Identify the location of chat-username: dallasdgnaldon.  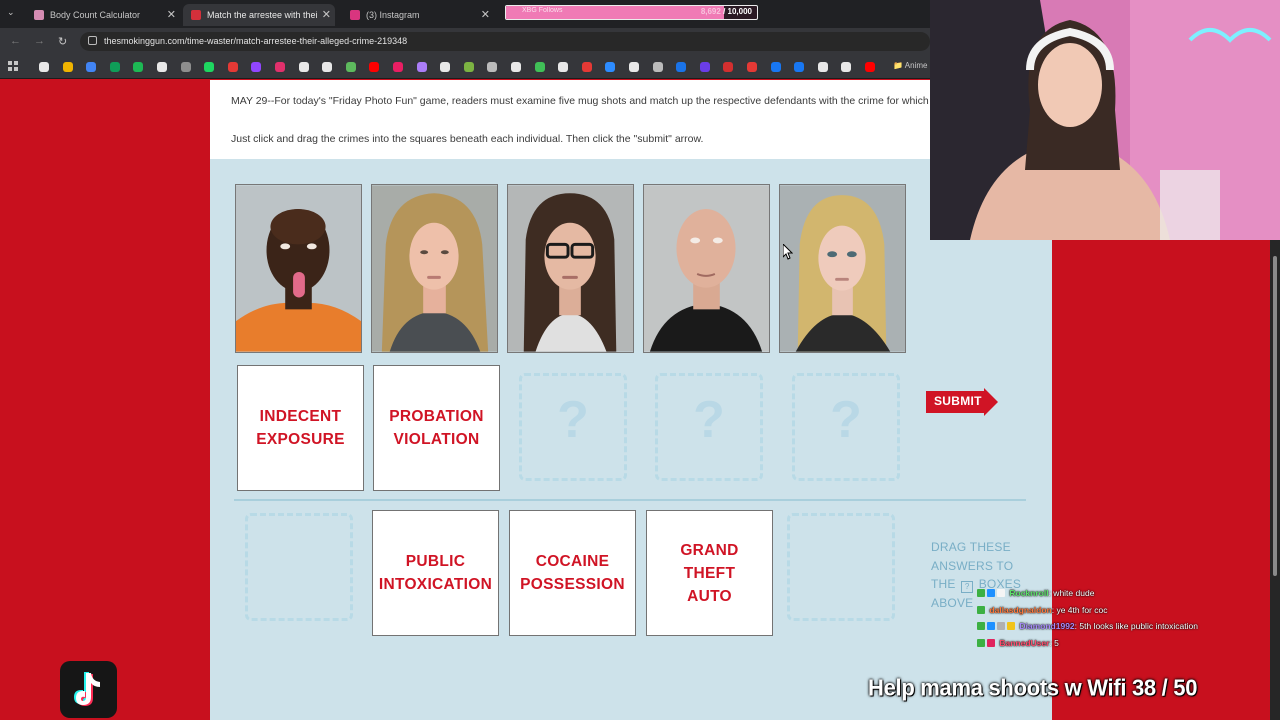
(1020, 609).